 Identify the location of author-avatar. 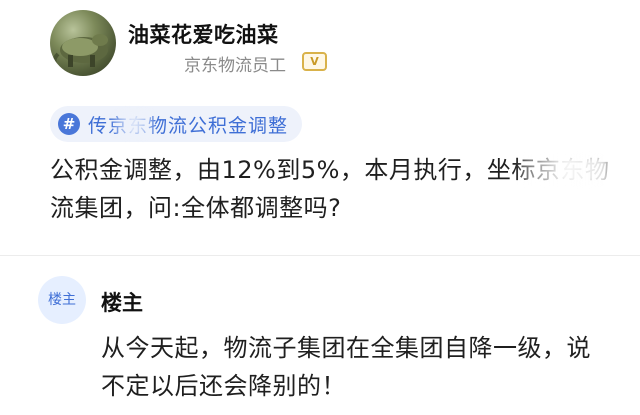
(83, 43).